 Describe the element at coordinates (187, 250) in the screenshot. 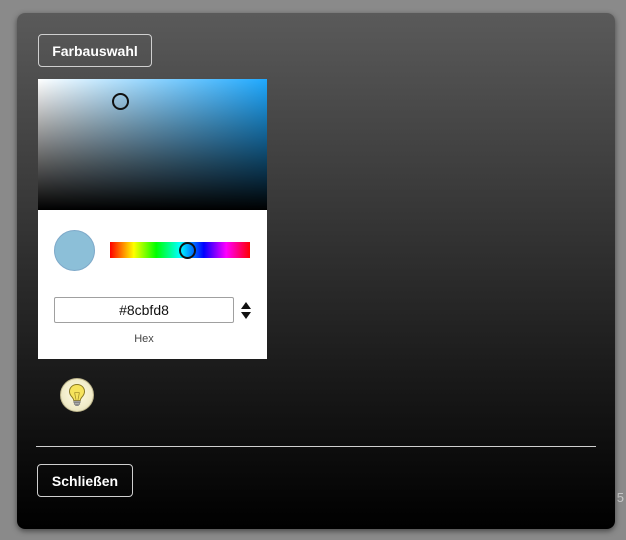

I see `hue-slider-handle` at that location.